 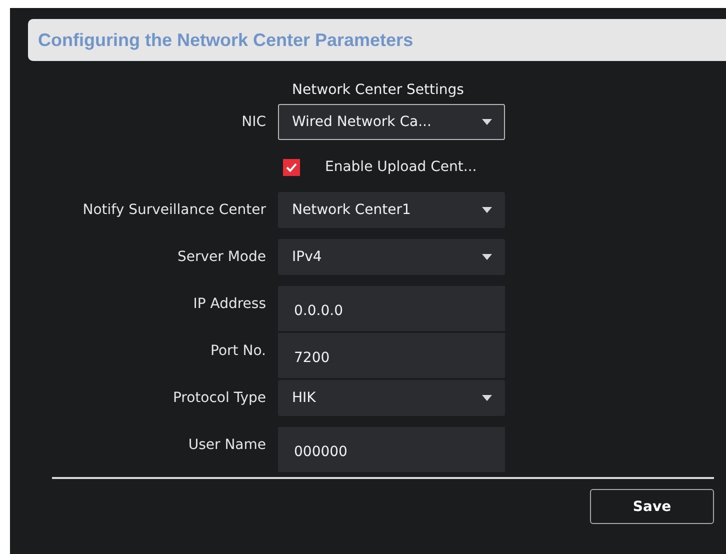 I want to click on panel-title: Configuring the Network Center Parameters, so click(x=226, y=40).